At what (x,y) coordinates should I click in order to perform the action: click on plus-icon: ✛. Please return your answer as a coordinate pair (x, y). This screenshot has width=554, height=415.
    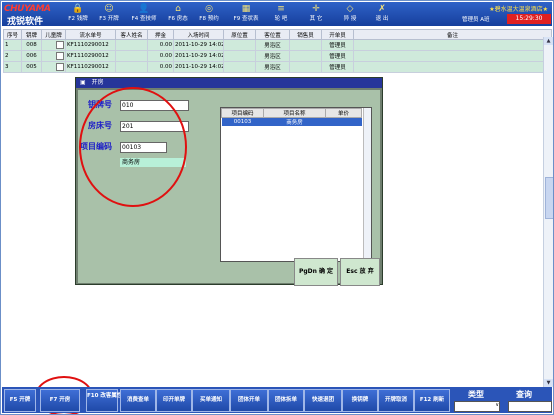
    Looking at the image, I should click on (316, 9).